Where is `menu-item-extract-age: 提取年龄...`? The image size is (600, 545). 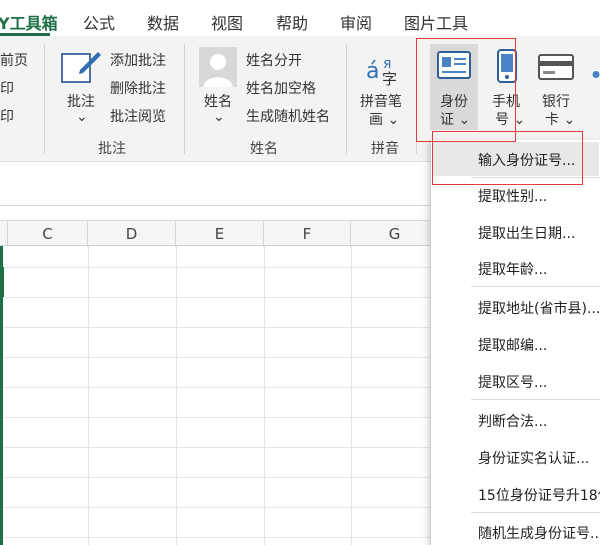
menu-item-extract-age: 提取年龄... is located at coordinates (512, 269).